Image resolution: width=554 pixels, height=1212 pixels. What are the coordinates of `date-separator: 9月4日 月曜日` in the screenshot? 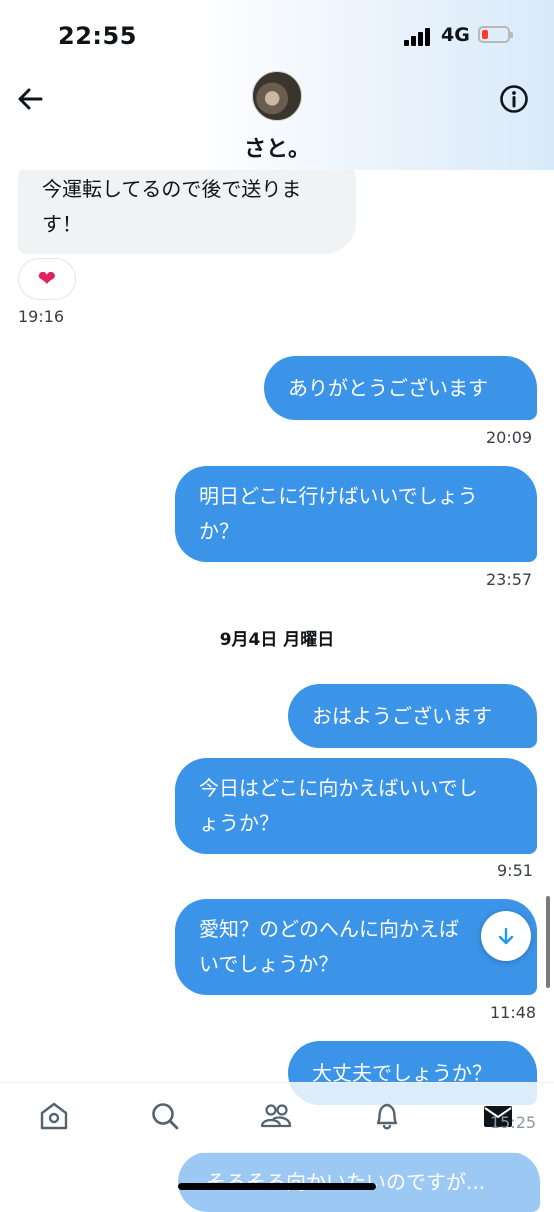 It's located at (277, 640).